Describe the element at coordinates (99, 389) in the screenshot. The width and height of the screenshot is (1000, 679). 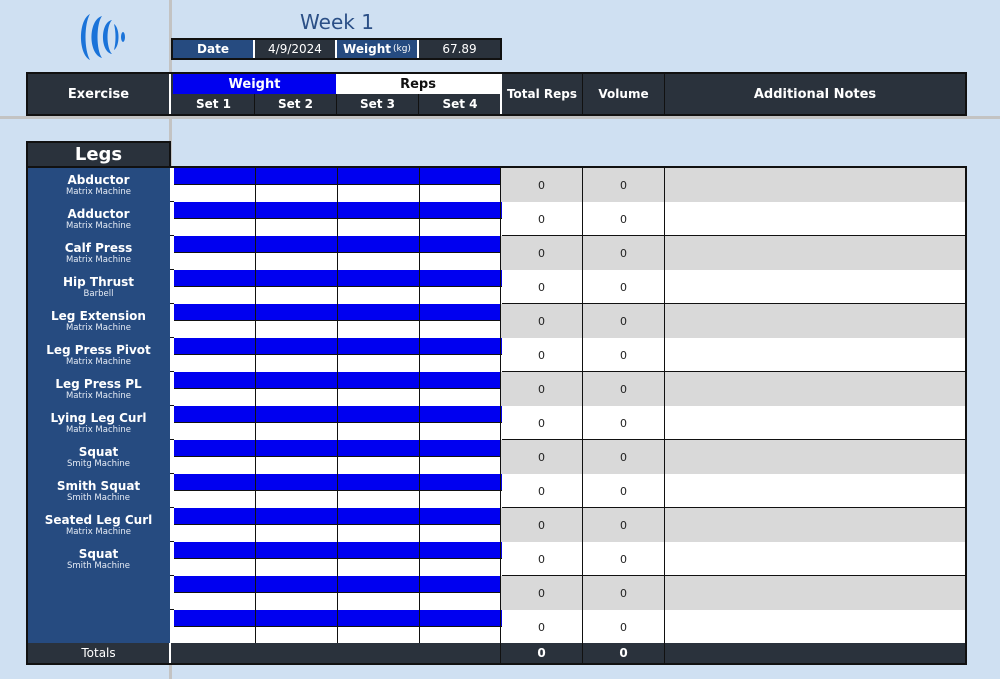
I see `exercise-cell: Leg Press PL Matrix Machine` at that location.